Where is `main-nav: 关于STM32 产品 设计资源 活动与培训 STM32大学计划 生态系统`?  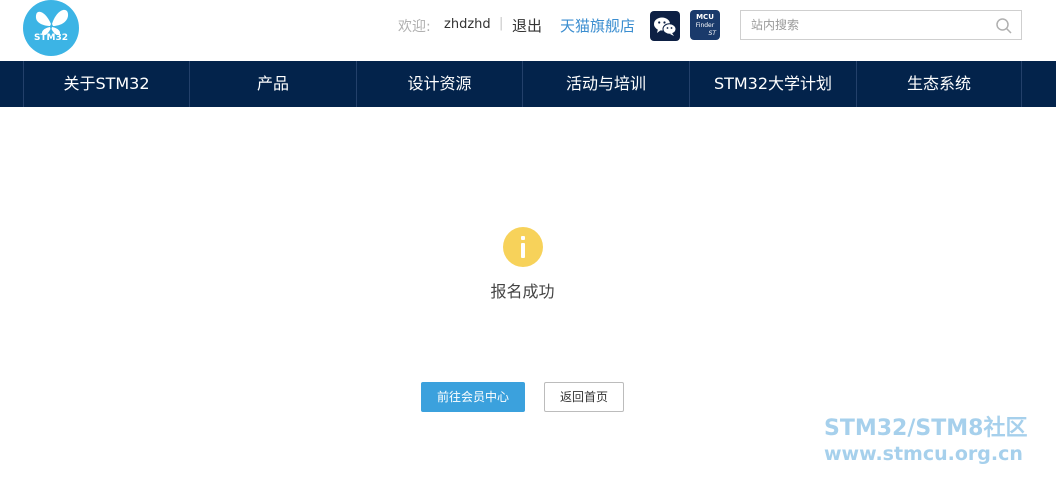
main-nav: 关于STM32 产品 设计资源 活动与培训 STM32大学计划 生态系统 is located at coordinates (528, 84).